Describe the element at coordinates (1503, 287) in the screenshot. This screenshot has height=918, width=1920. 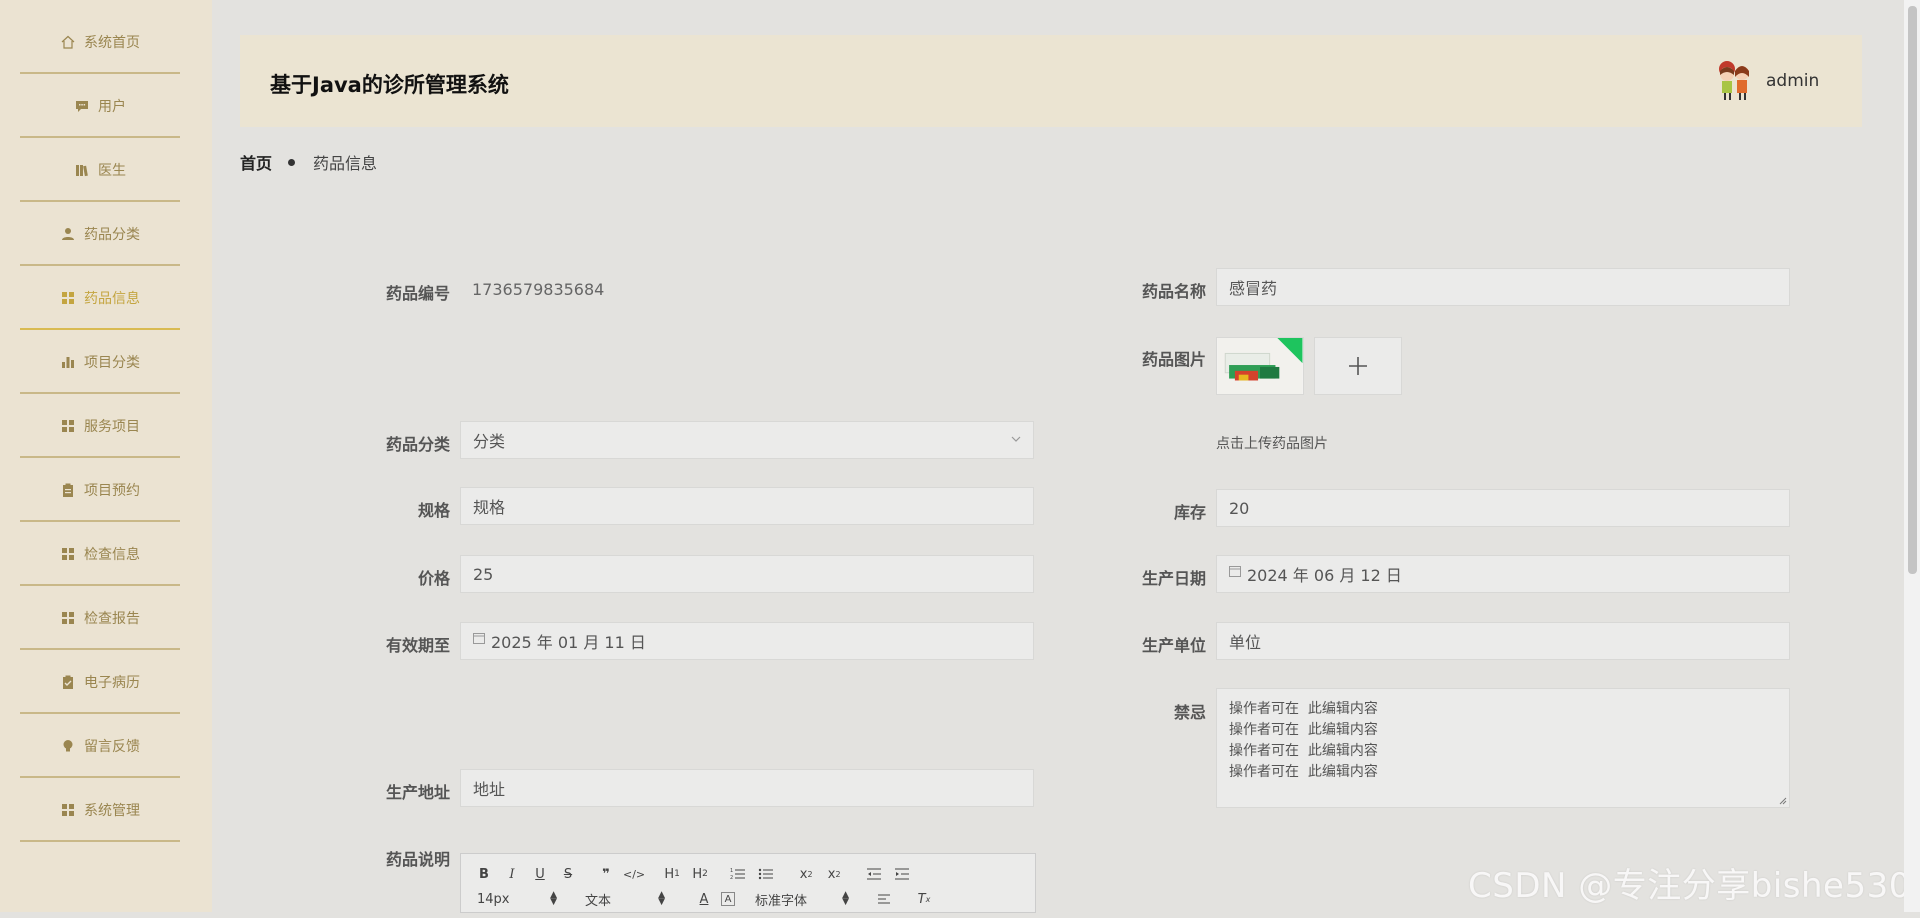
I see `drug-name-input: 感冒药` at that location.